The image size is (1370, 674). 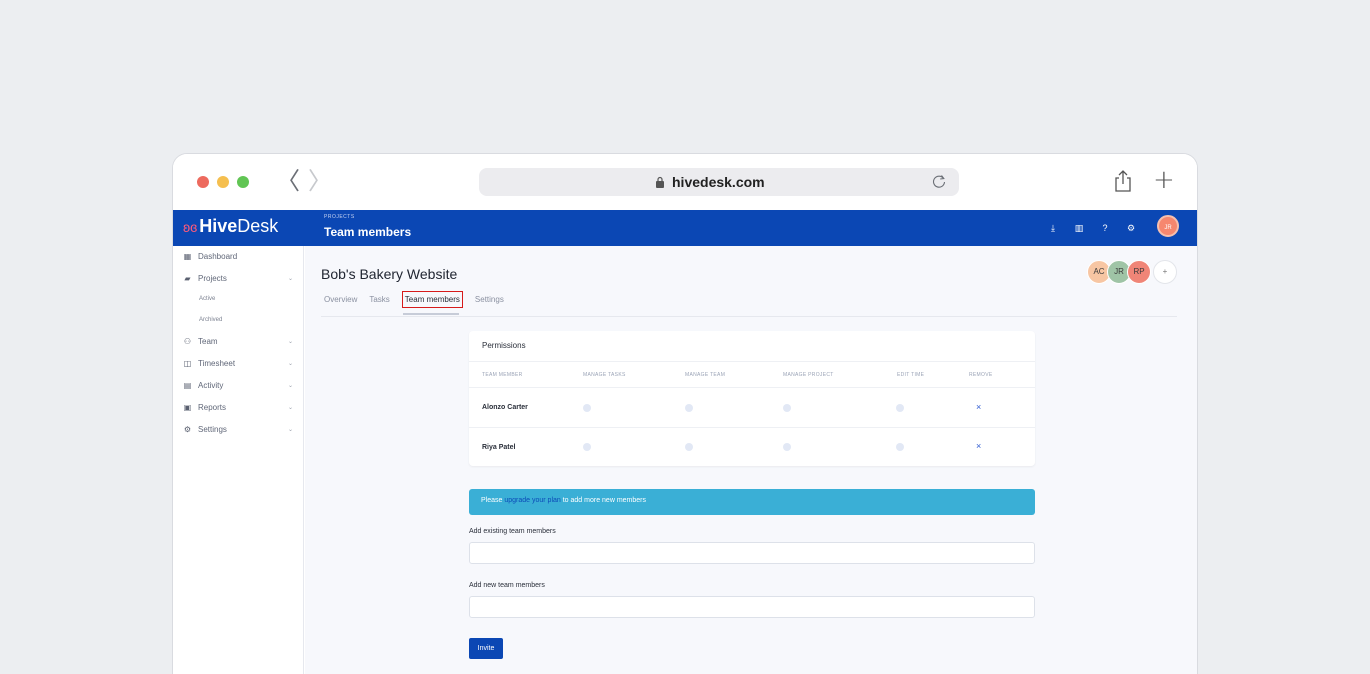 What do you see at coordinates (939, 181) in the screenshot?
I see `reload-icon` at bounding box center [939, 181].